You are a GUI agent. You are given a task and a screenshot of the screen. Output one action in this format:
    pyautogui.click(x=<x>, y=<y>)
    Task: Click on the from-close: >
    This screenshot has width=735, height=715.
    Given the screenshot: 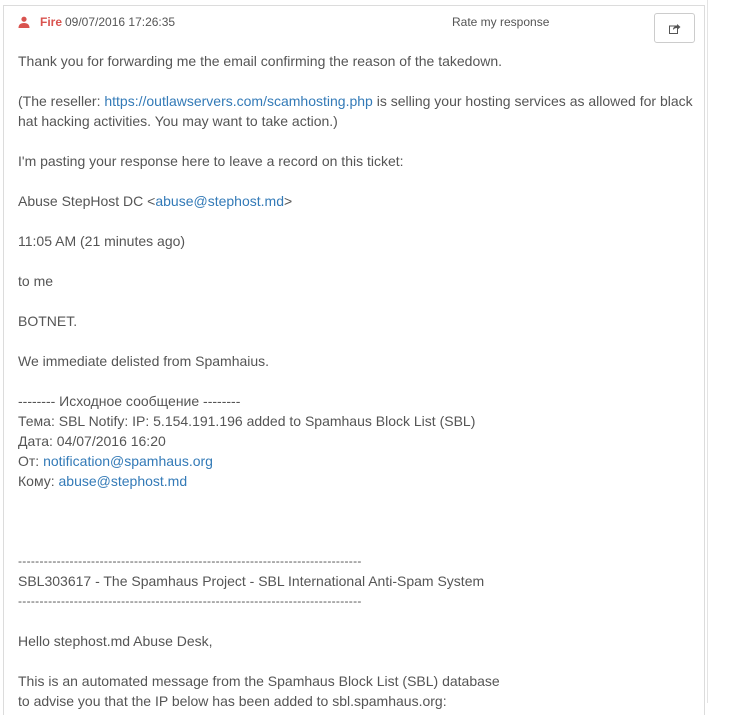 What is the action you would take?
    pyautogui.click(x=288, y=201)
    